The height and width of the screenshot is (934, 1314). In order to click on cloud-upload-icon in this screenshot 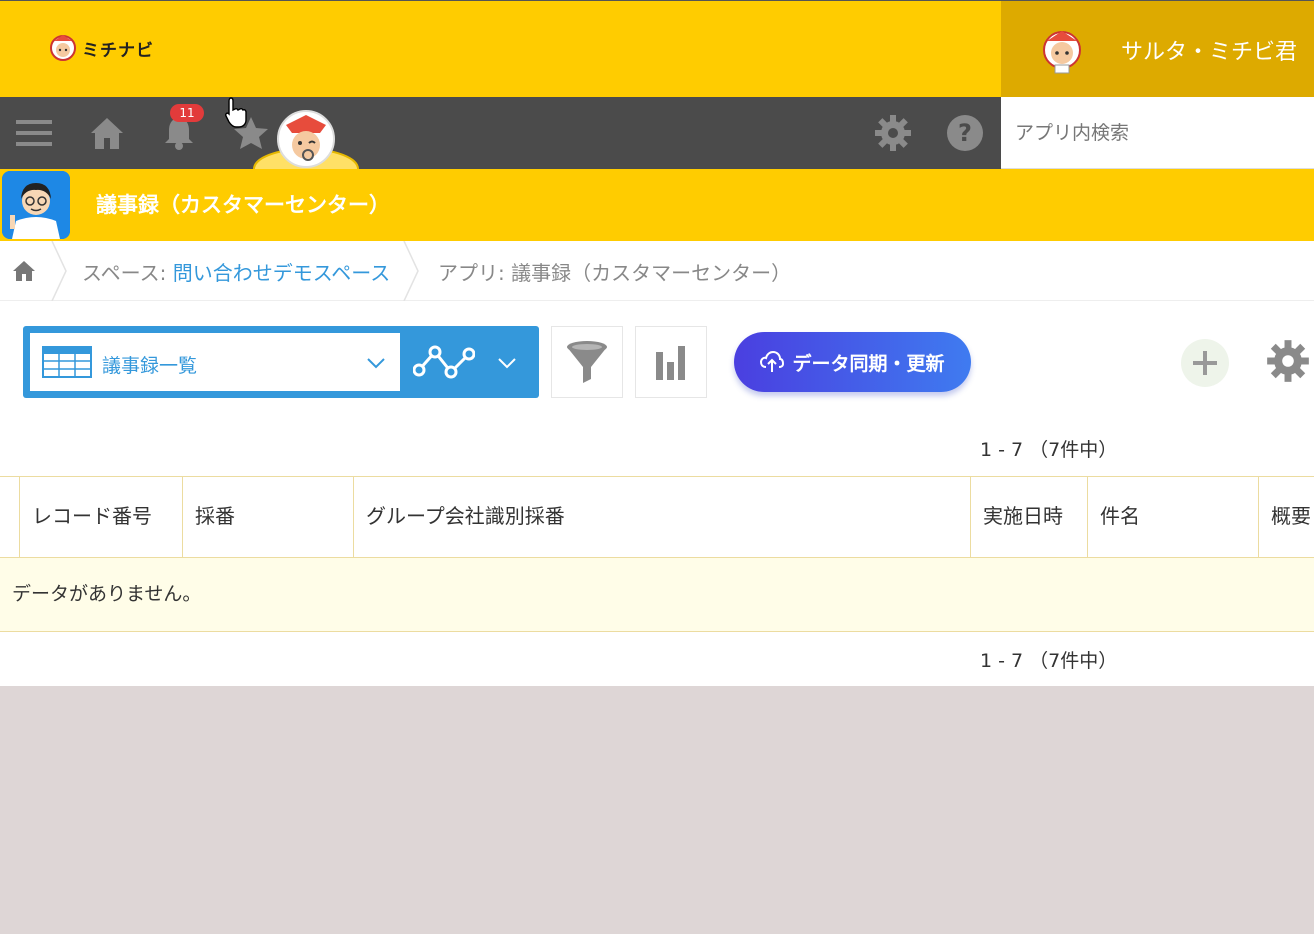, I will do `click(772, 361)`.